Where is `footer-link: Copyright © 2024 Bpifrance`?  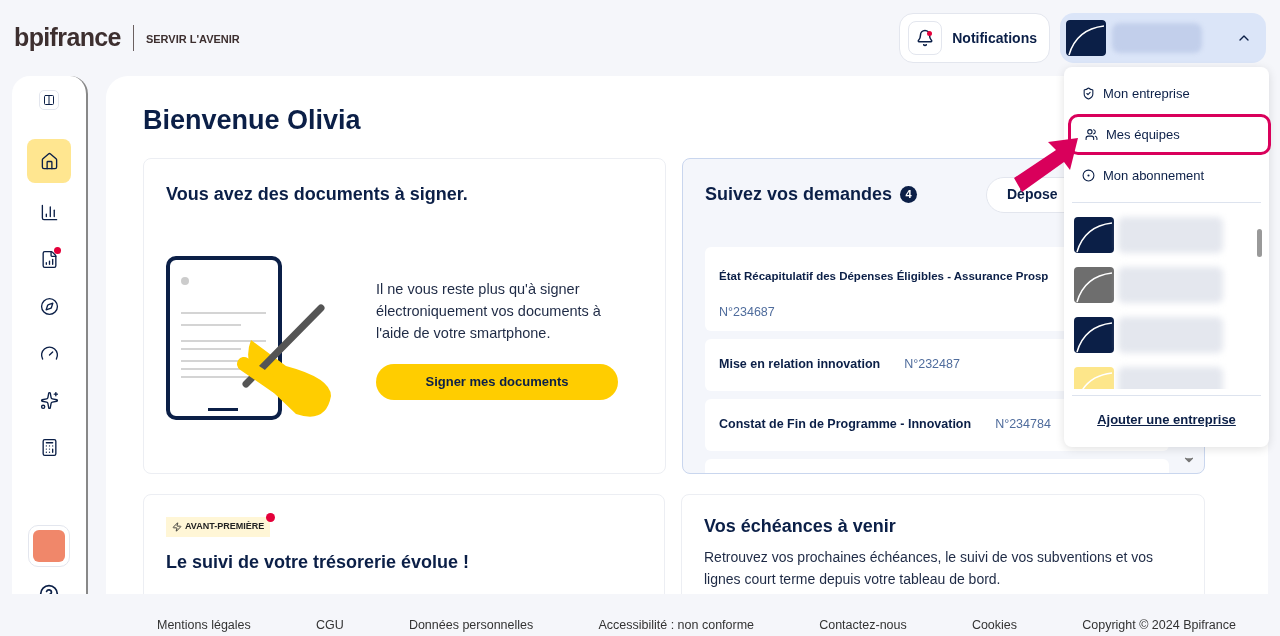 footer-link: Copyright © 2024 Bpifrance is located at coordinates (1159, 625).